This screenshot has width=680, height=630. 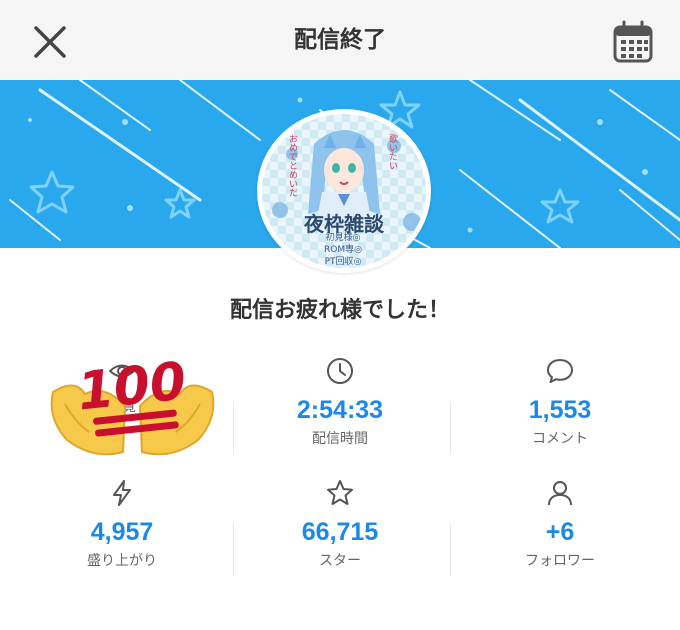 What do you see at coordinates (560, 439) in the screenshot?
I see `stat-label: コメント` at bounding box center [560, 439].